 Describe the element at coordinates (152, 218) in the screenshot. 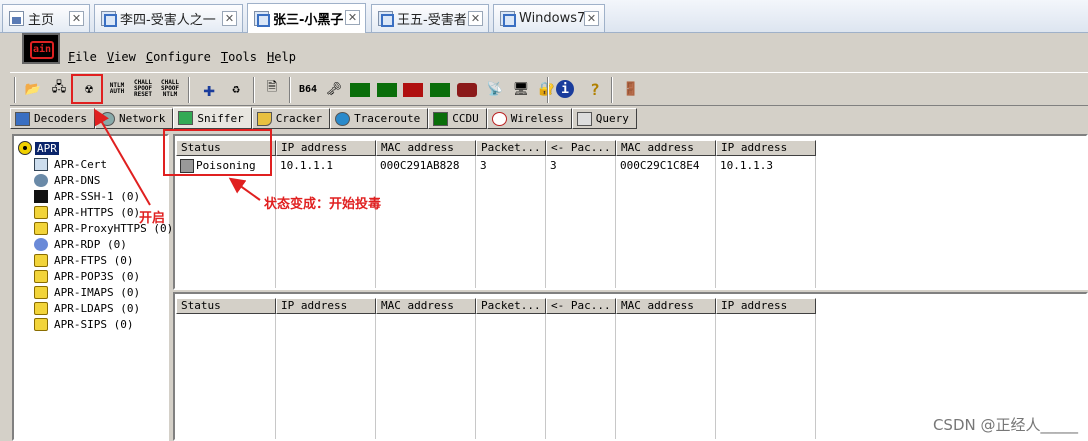

I see `annotation-start: 开启` at that location.